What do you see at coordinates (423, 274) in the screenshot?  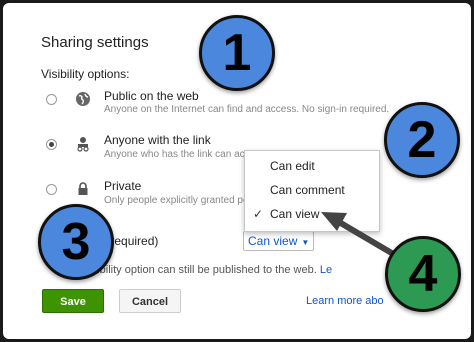 I see `callout-badge-4: 4` at bounding box center [423, 274].